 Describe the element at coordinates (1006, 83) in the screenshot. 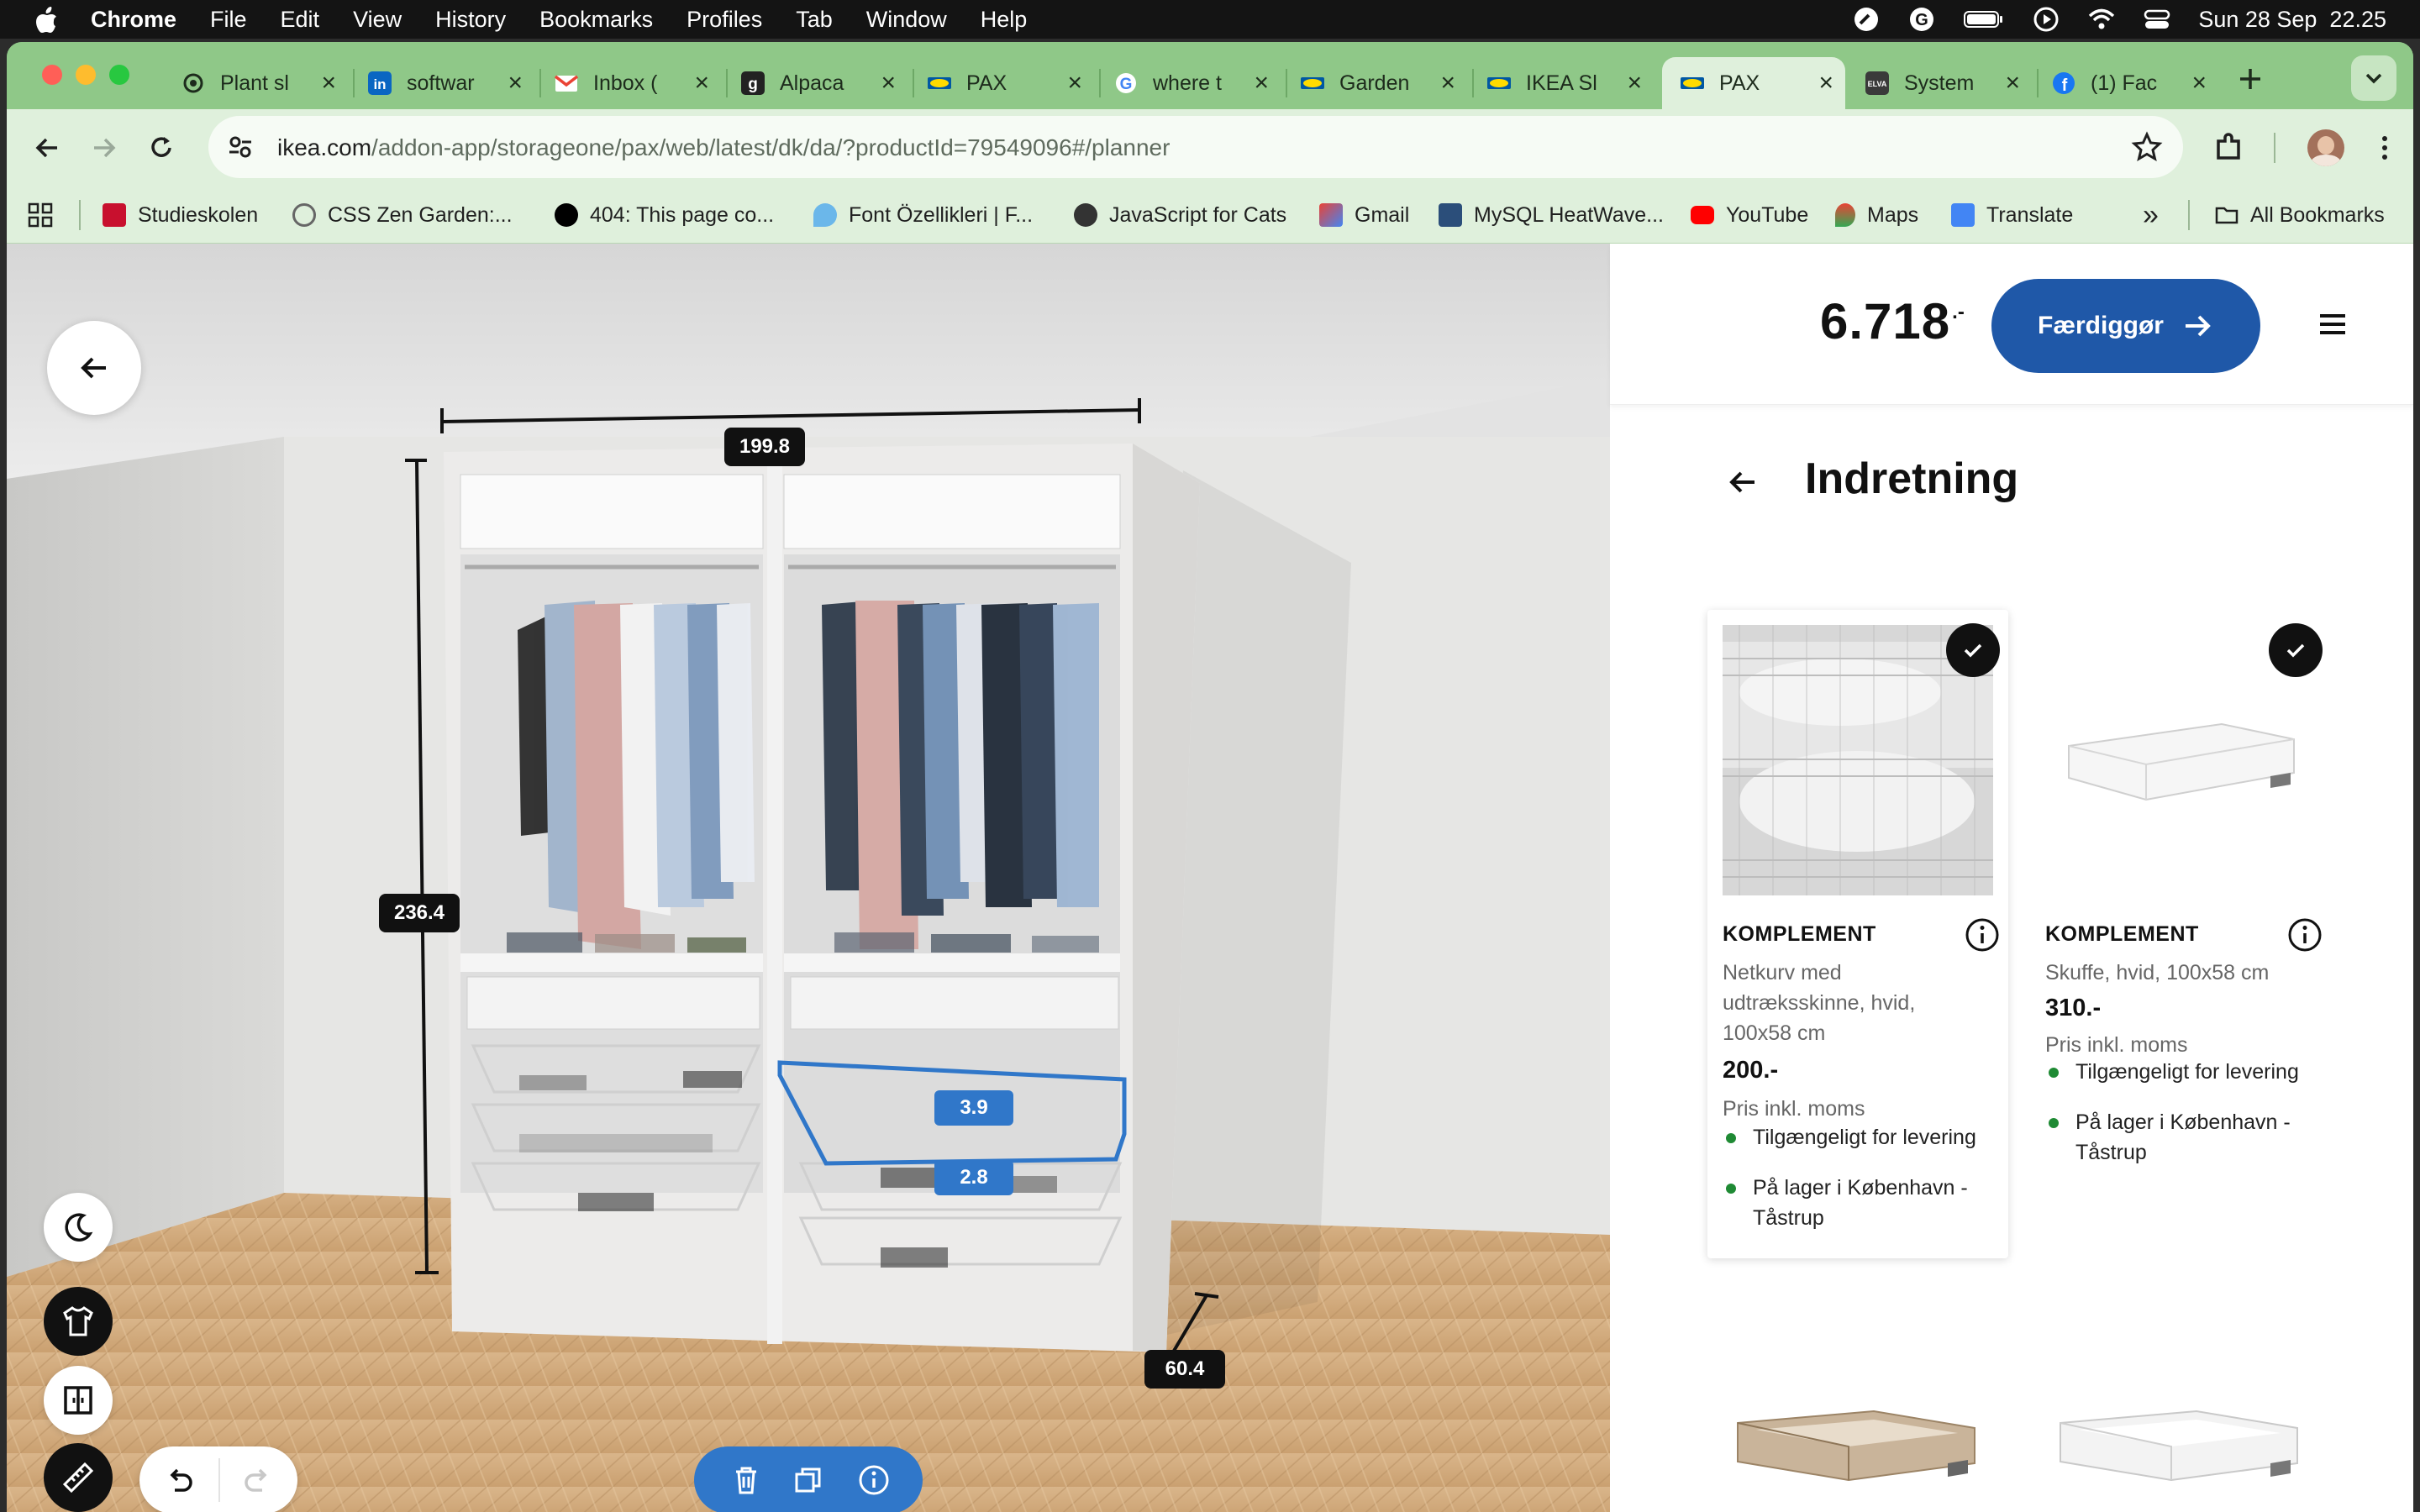

I see `tab-5: PAX ×` at that location.